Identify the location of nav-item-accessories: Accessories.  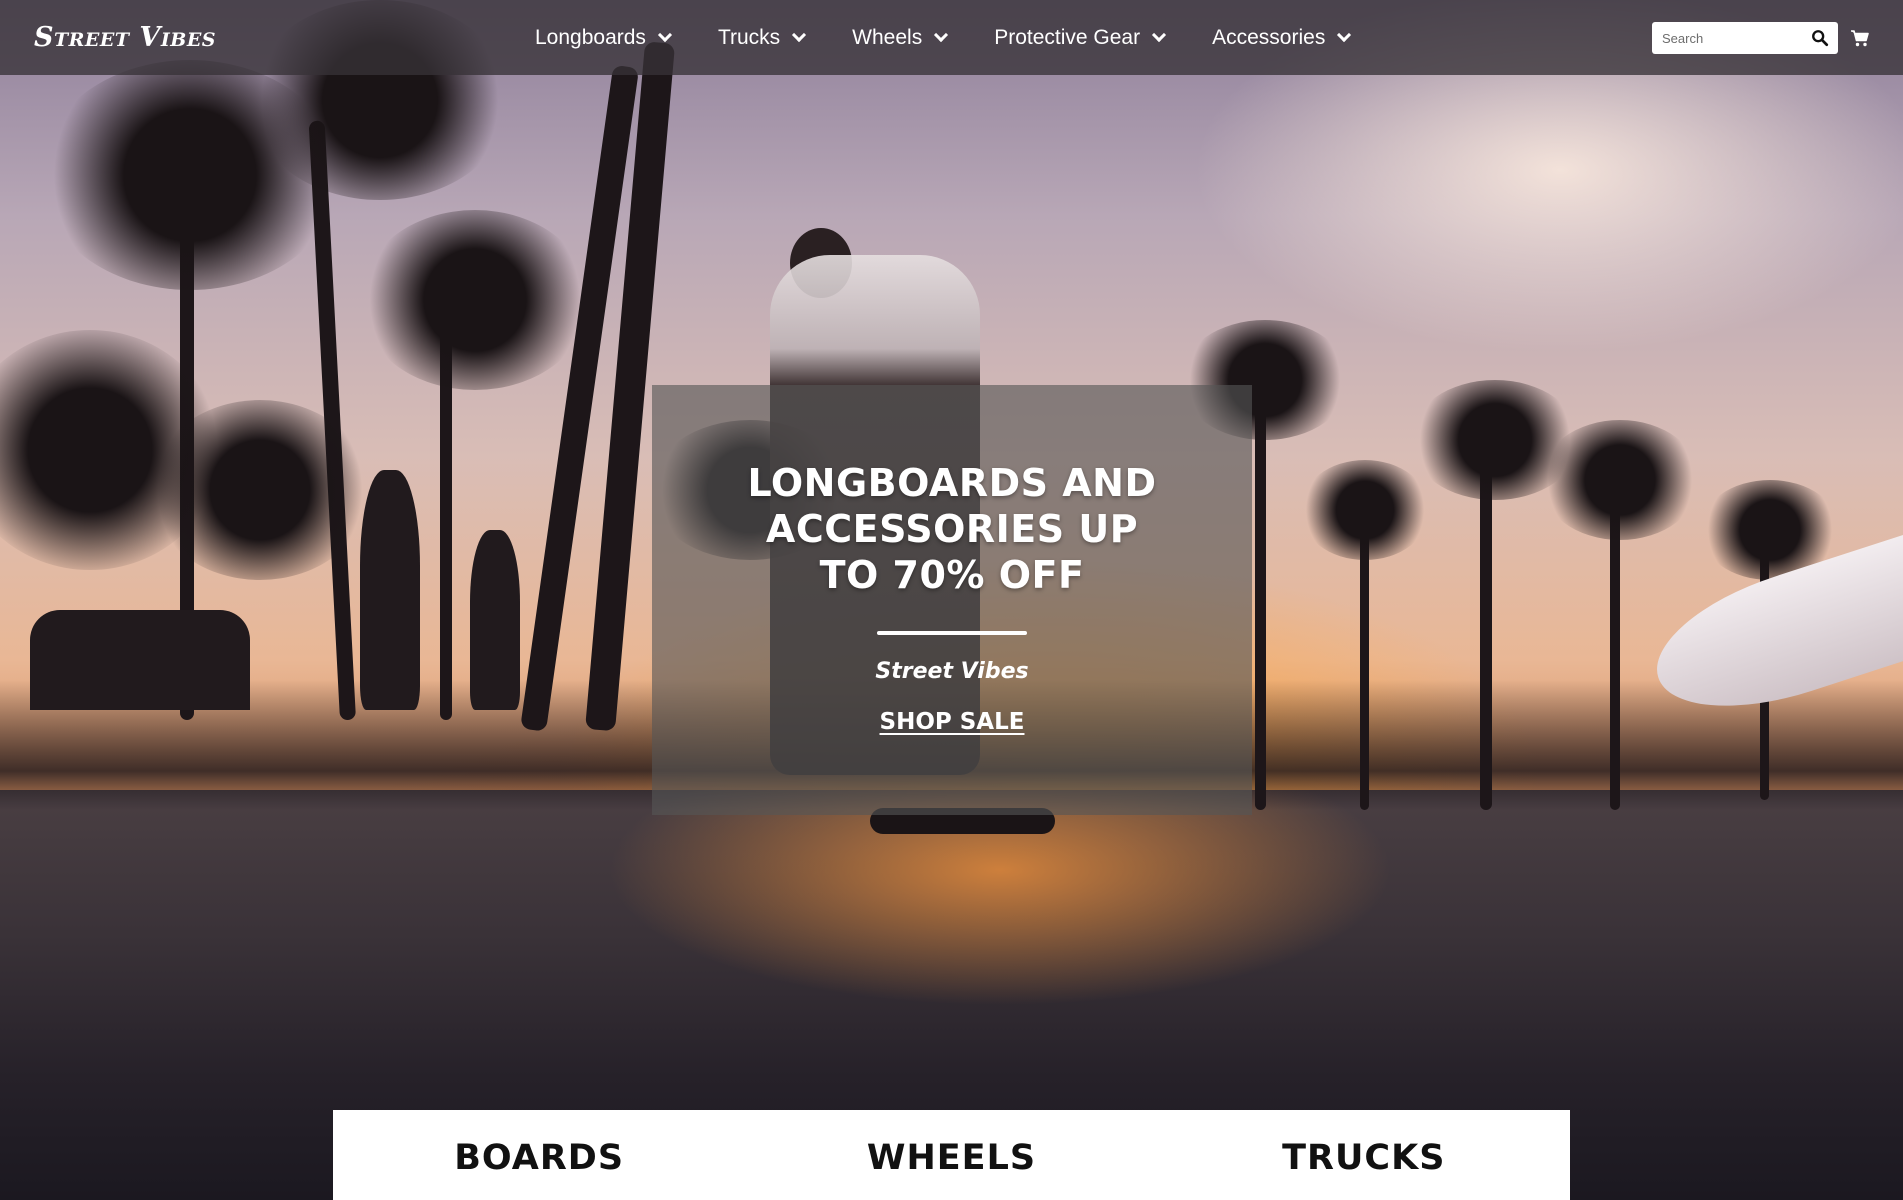
(1282, 37).